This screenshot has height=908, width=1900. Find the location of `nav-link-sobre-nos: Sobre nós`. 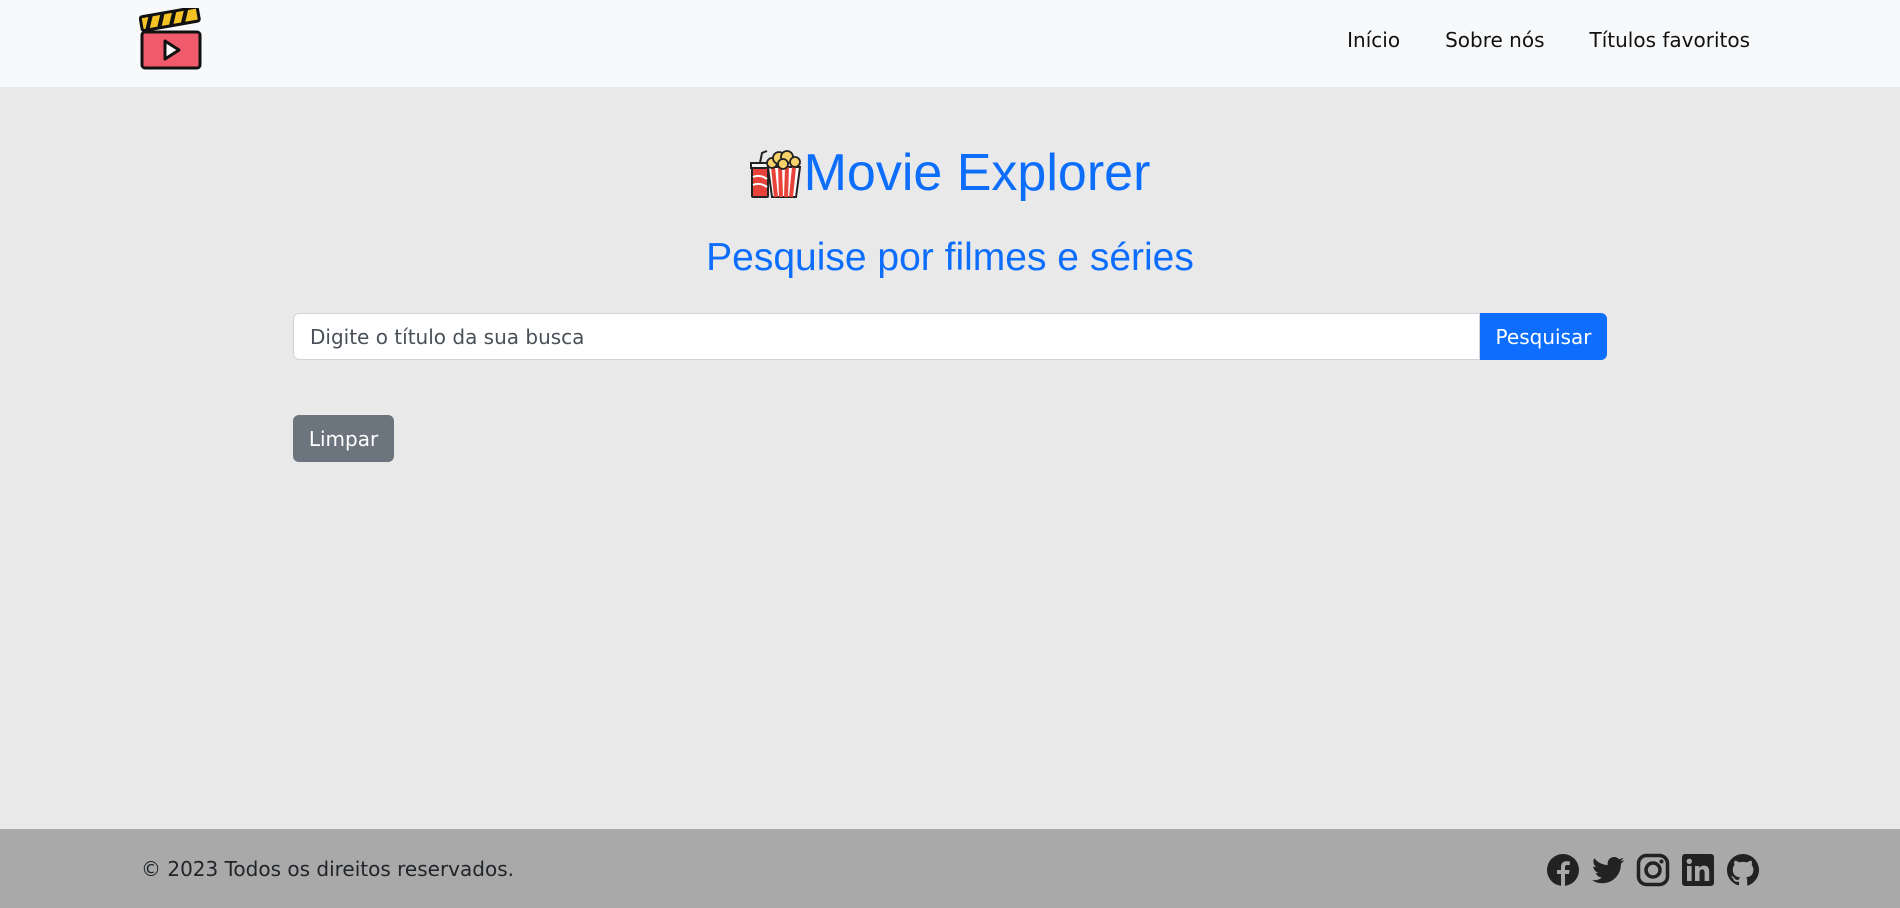

nav-link-sobre-nos: Sobre nós is located at coordinates (1494, 40).